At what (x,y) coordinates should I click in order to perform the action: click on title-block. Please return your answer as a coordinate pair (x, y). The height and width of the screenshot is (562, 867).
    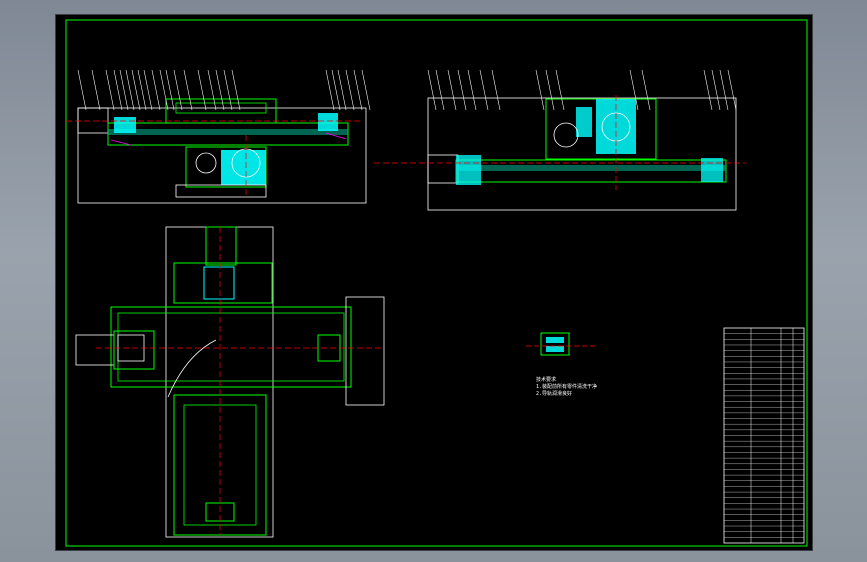
    Looking at the image, I should click on (764, 435).